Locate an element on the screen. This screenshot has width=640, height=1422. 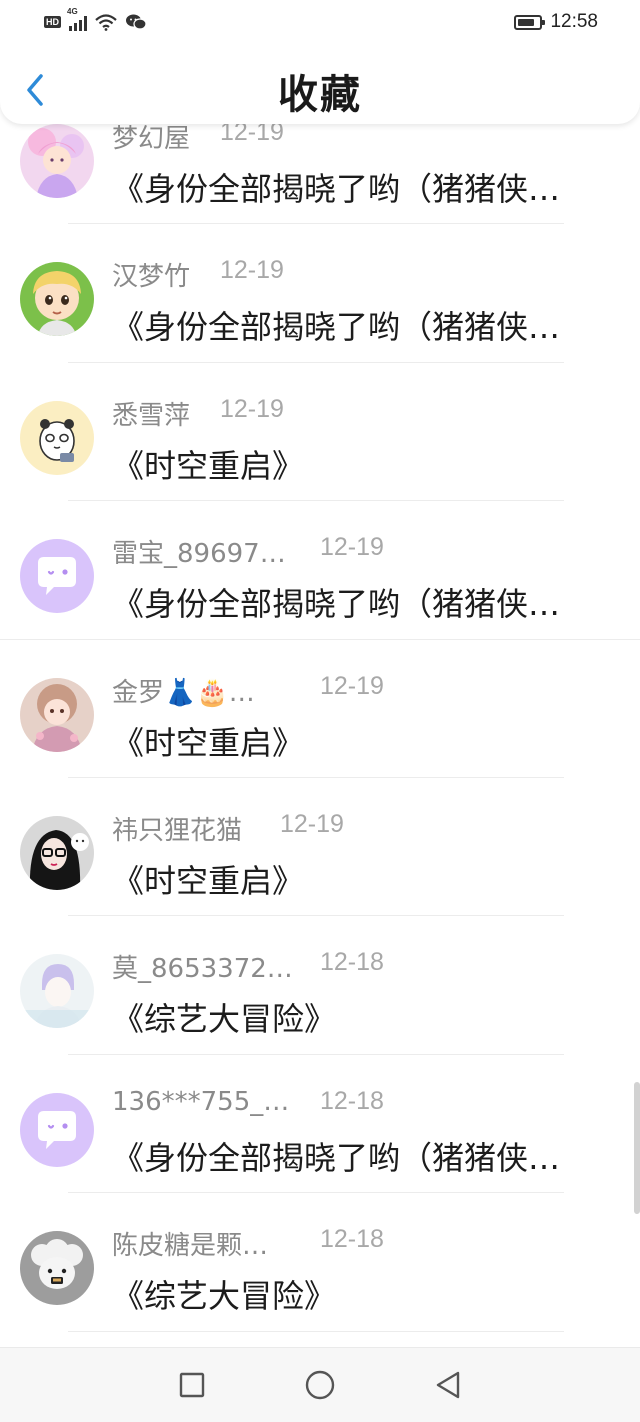
status-left: HD 4G is located at coordinates (95, 19).